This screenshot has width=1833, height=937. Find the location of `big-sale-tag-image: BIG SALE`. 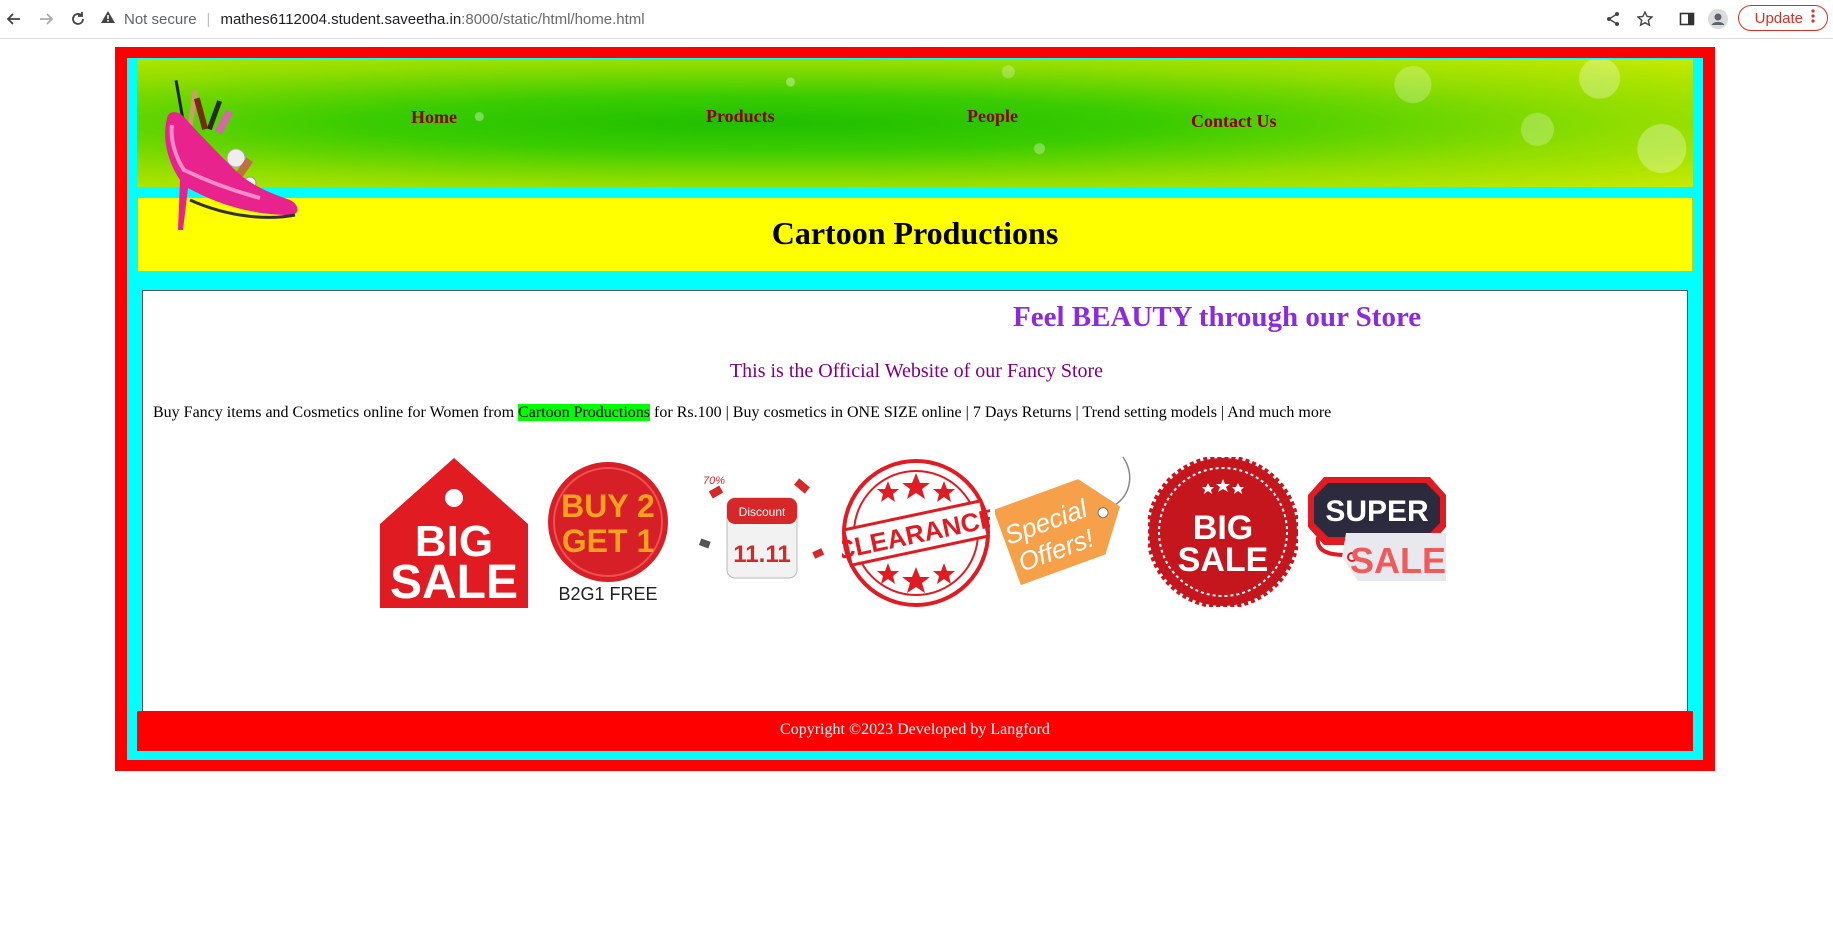

big-sale-tag-image: BIG SALE is located at coordinates (454, 534).